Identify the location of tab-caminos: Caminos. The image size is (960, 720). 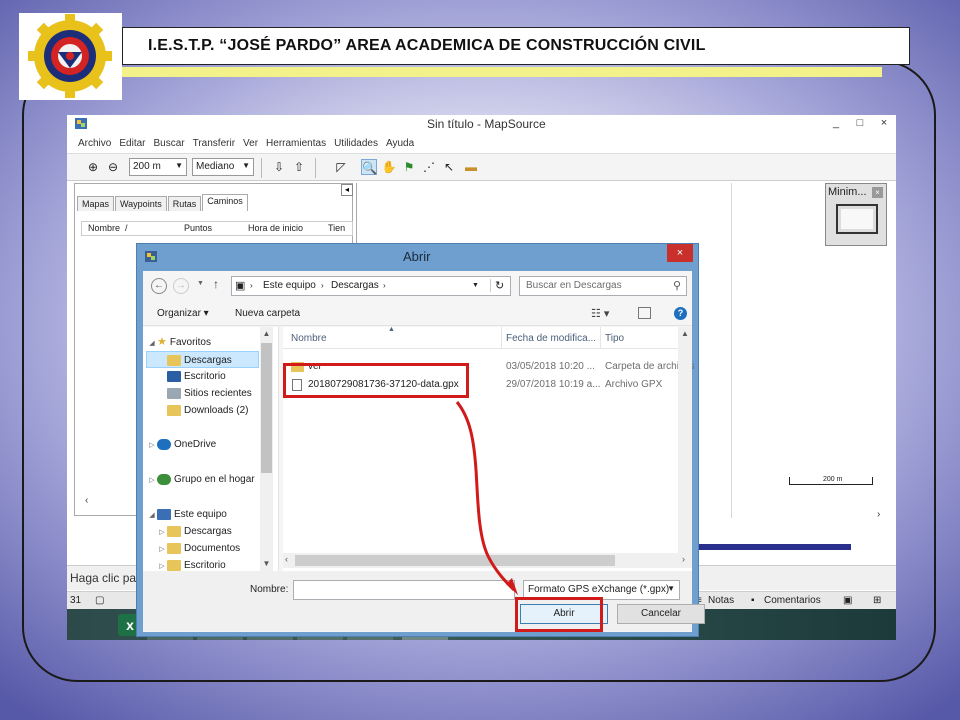
(225, 202).